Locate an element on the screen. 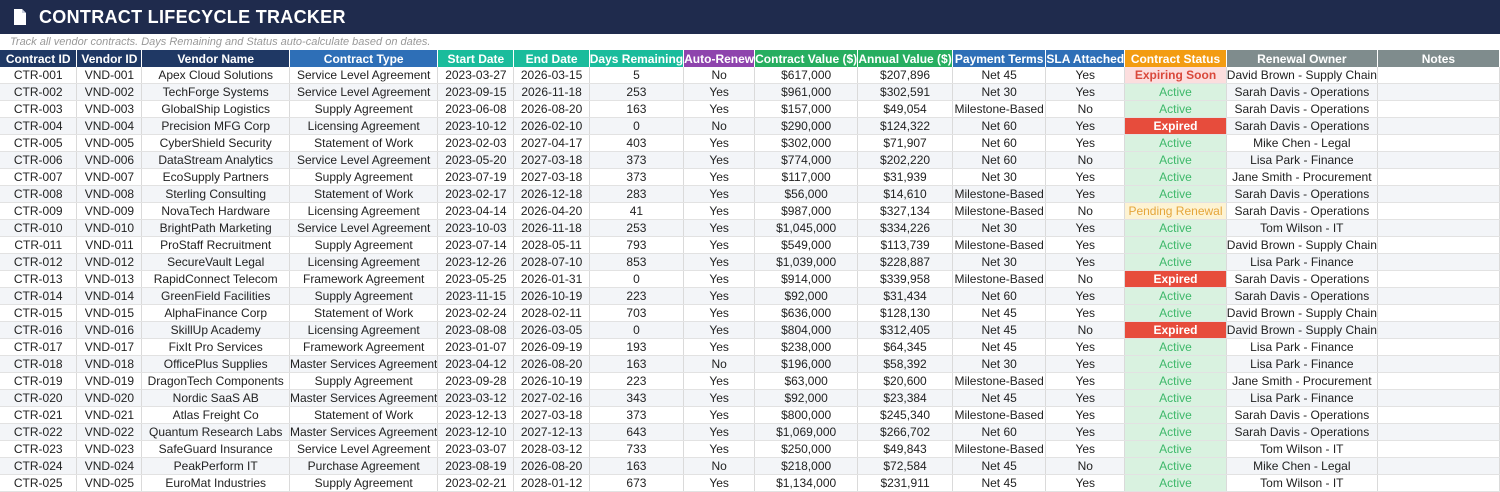 The height and width of the screenshot is (492, 1500). start-date-cell: 2023-05-20 is located at coordinates (476, 160).